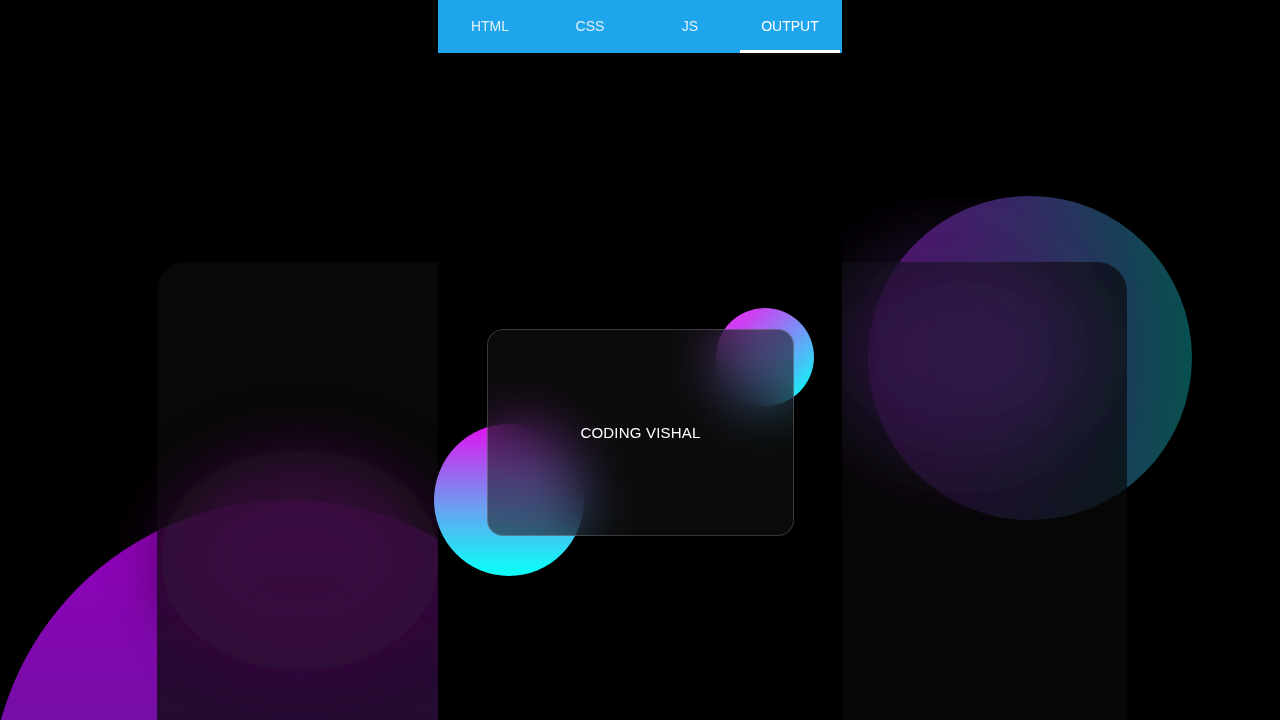  Describe the element at coordinates (490, 26) in the screenshot. I see `tab: HTML` at that location.